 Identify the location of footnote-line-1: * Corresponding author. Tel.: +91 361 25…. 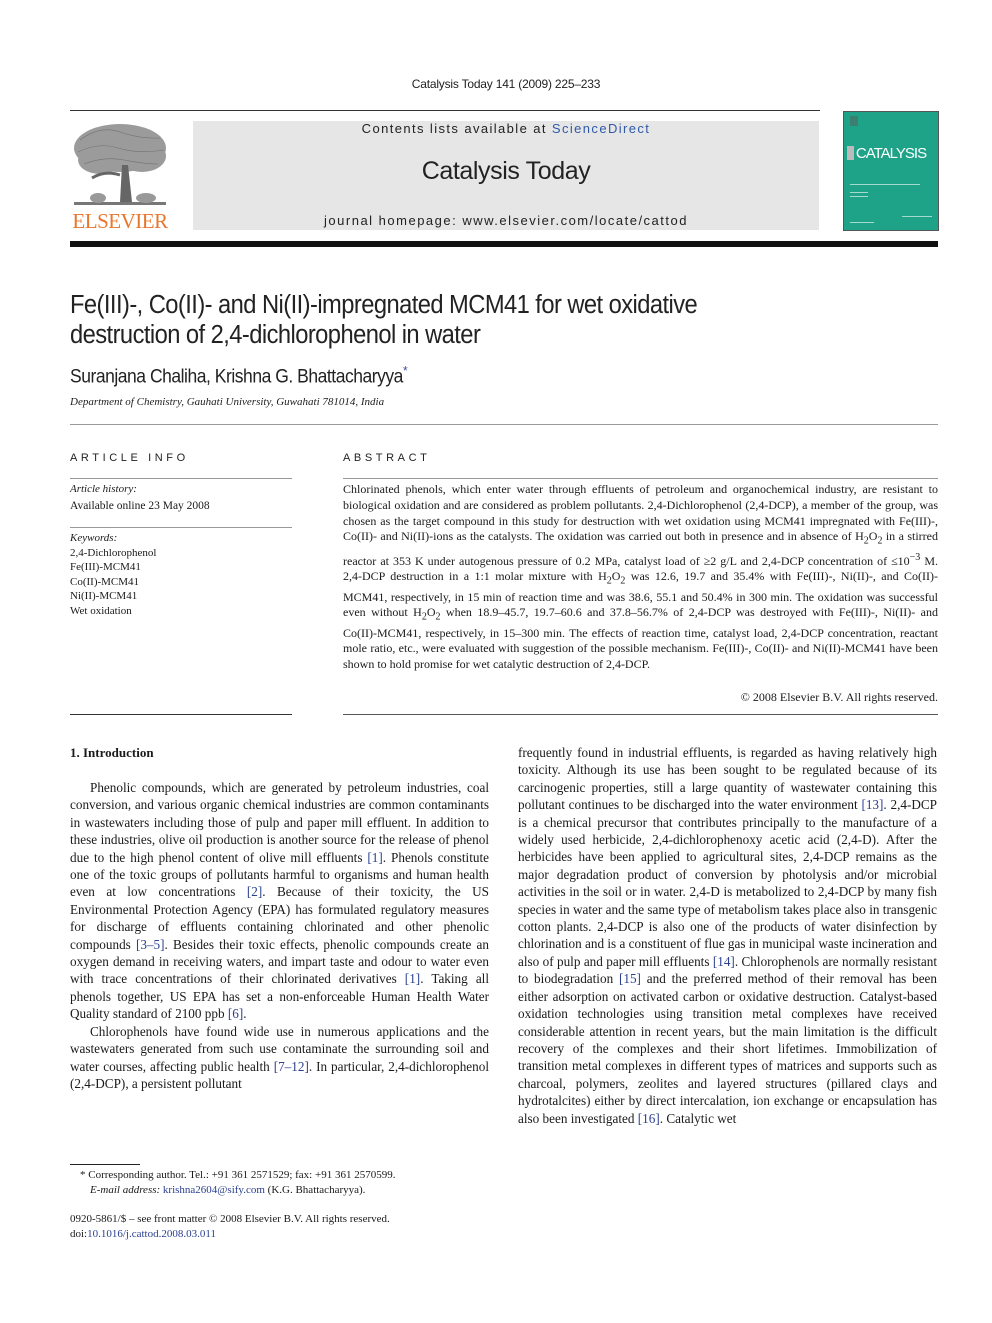
(238, 1175).